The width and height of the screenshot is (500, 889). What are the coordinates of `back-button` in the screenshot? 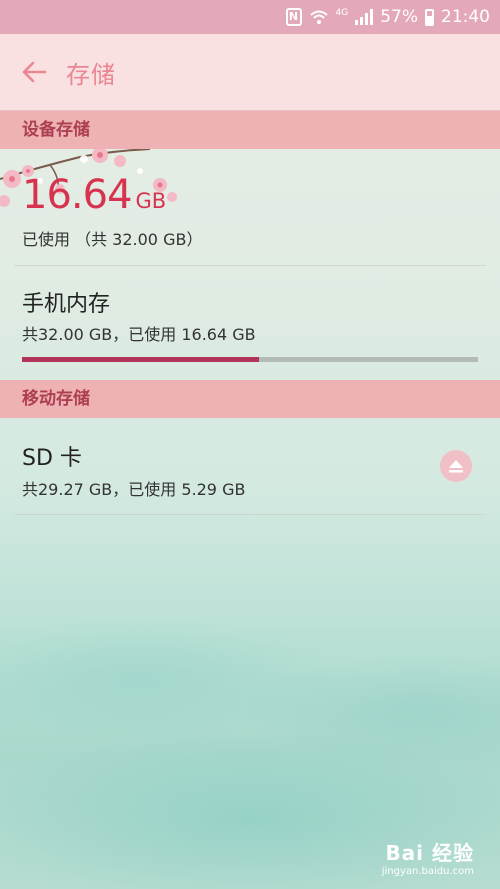 It's located at (34, 72).